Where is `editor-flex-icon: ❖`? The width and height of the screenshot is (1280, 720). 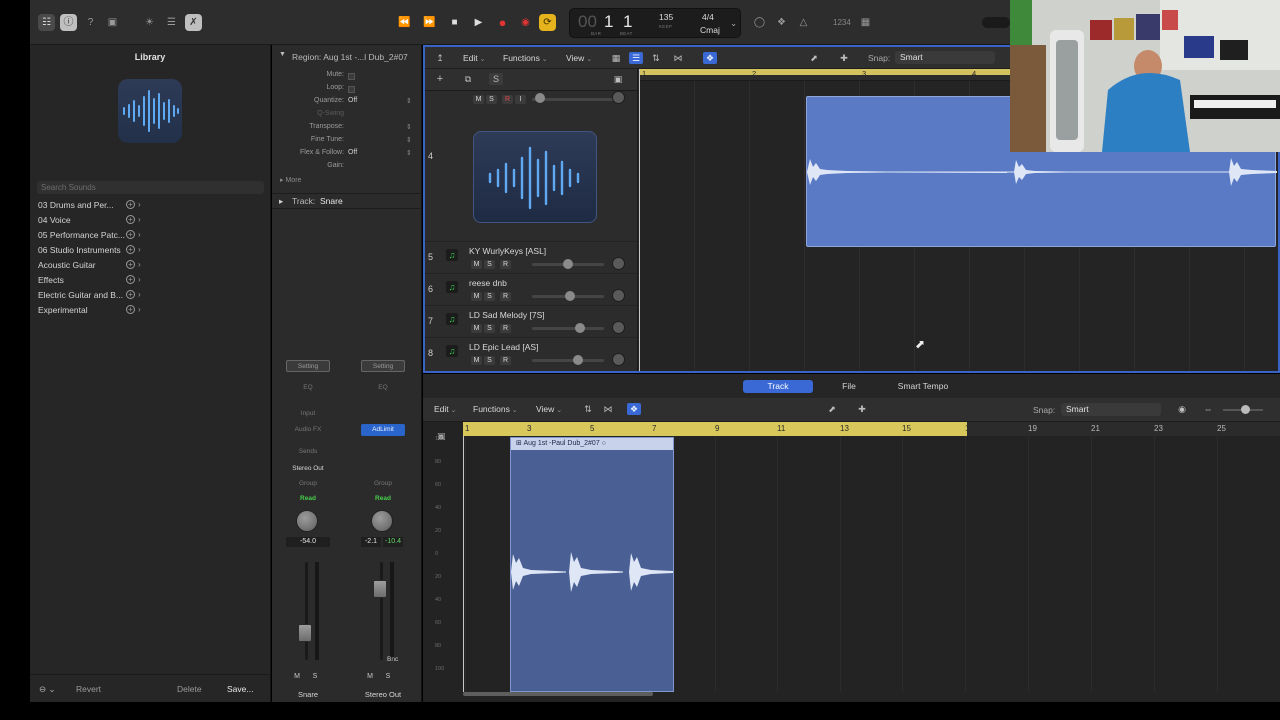 editor-flex-icon: ❖ is located at coordinates (634, 409).